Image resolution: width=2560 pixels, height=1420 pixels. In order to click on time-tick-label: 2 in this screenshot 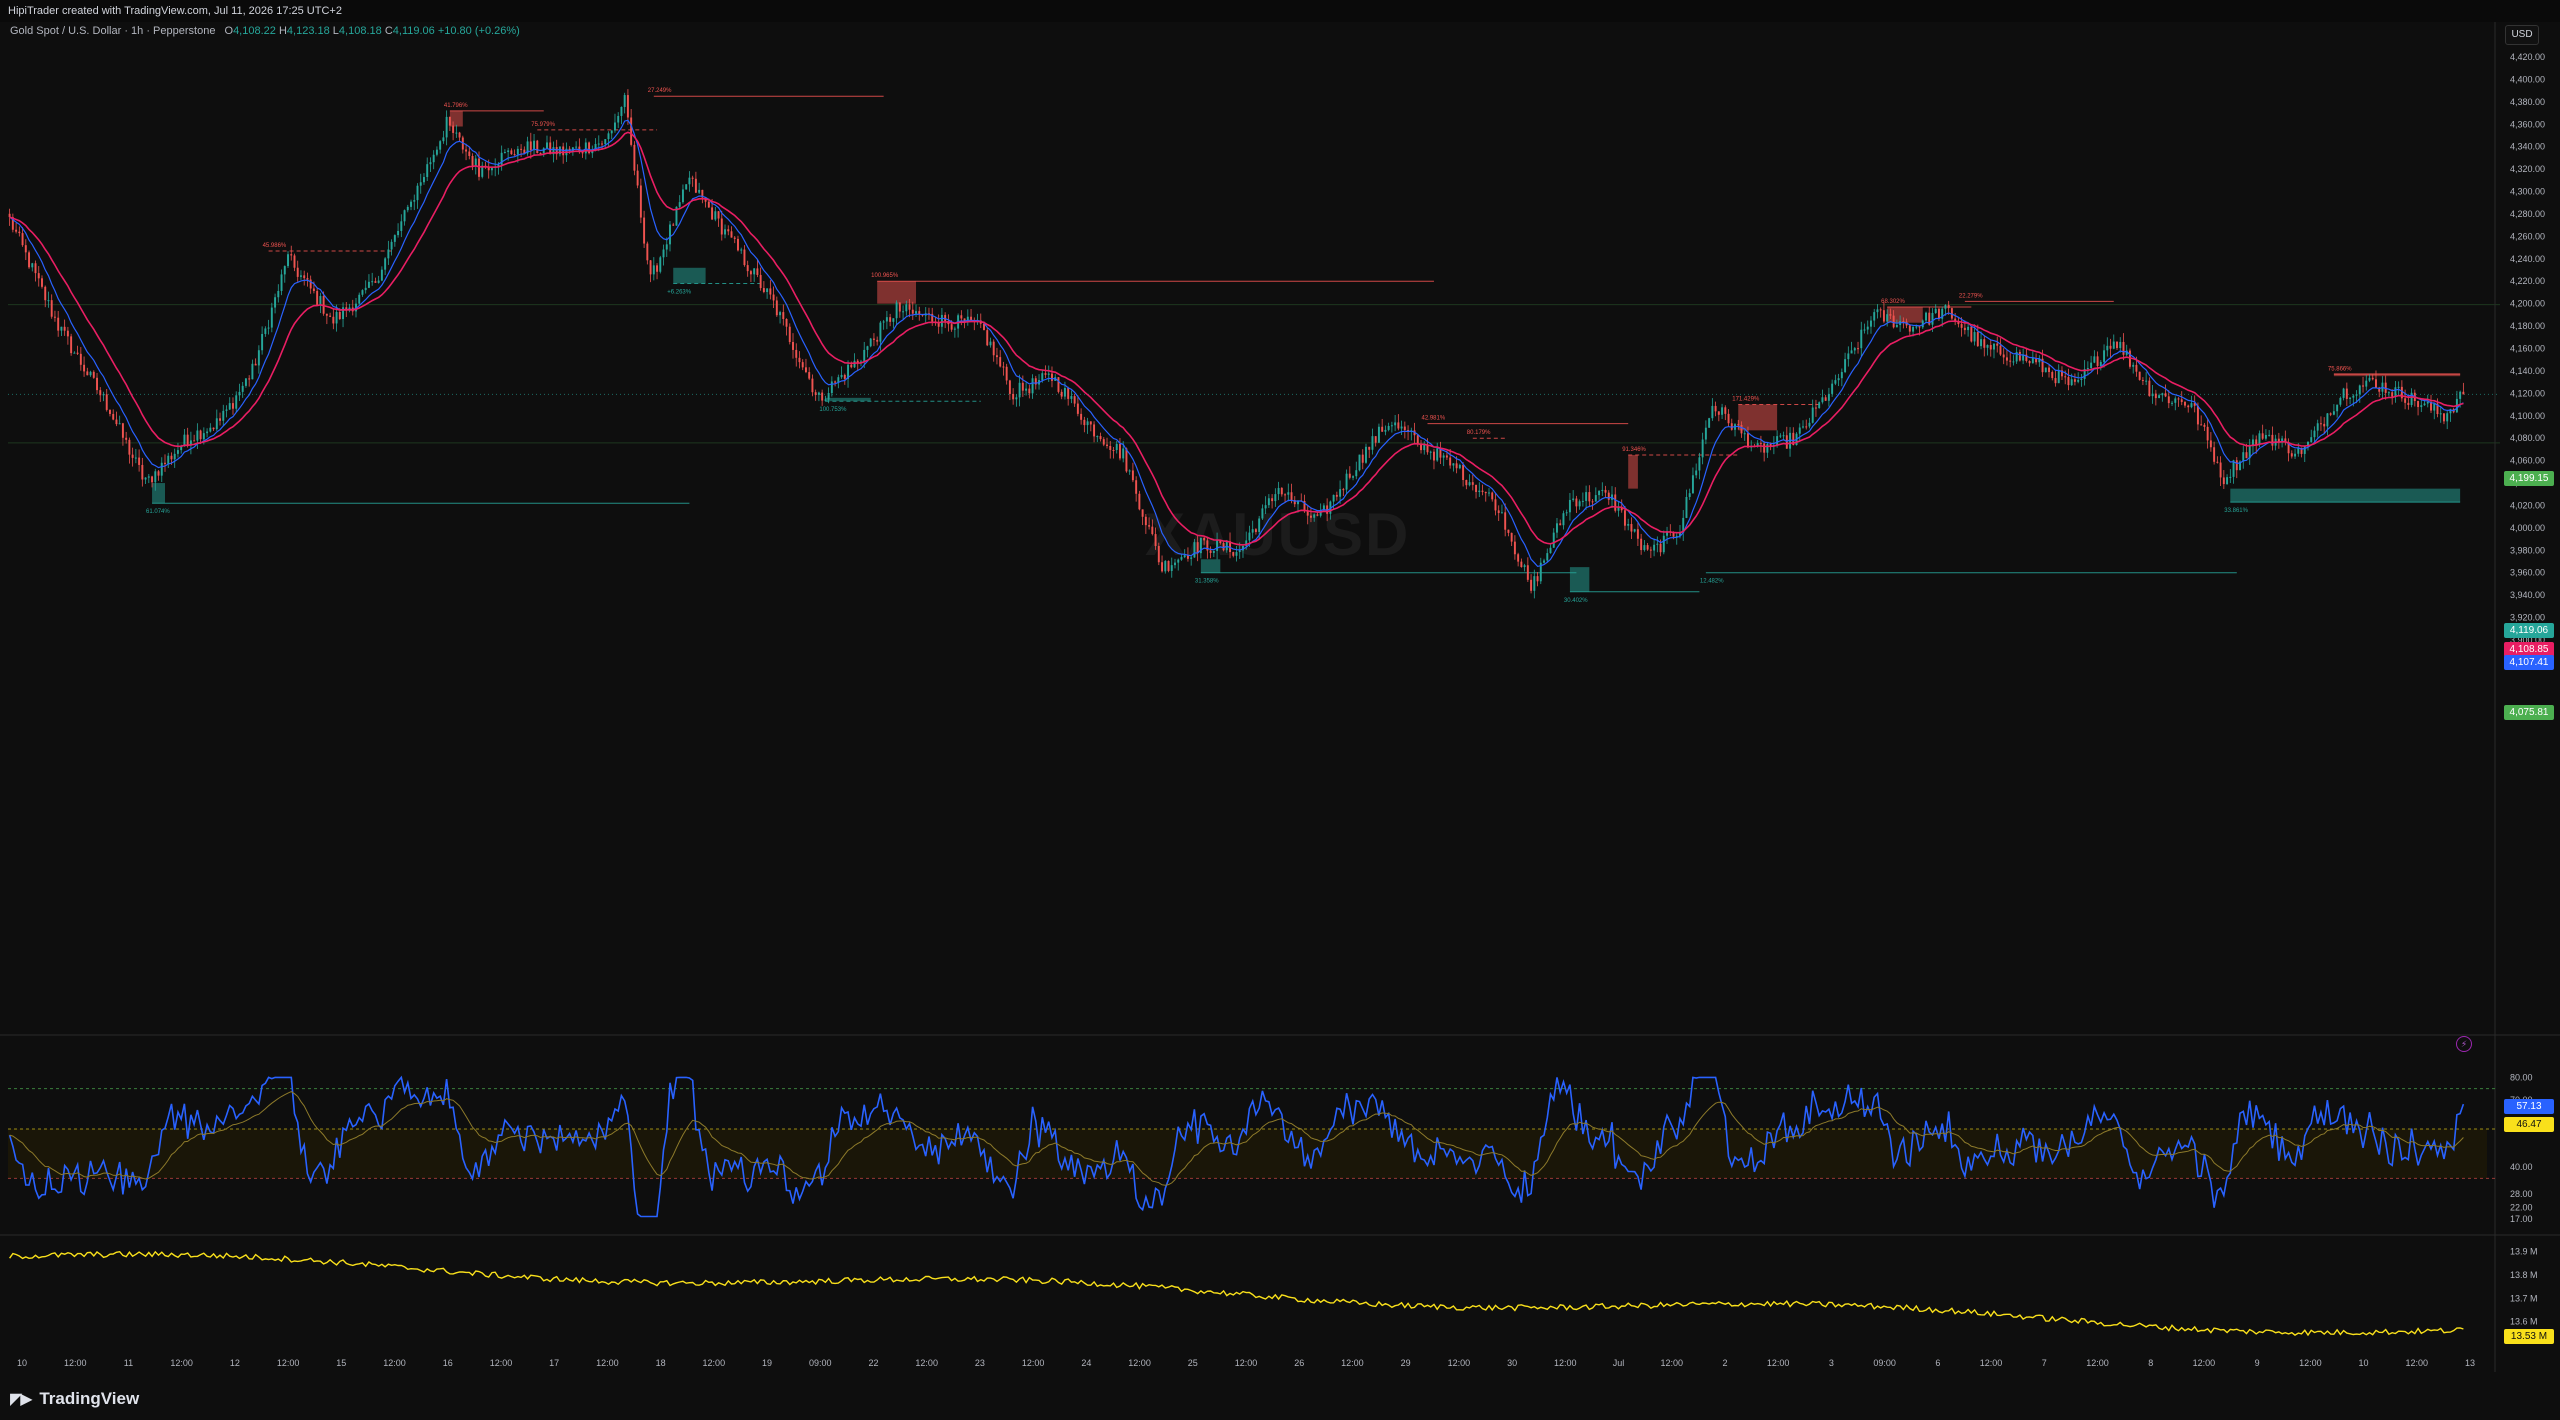, I will do `click(1724, 1363)`.